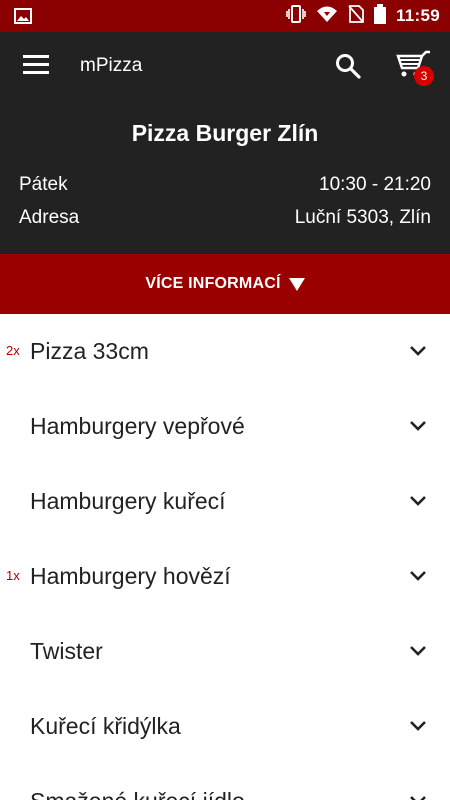  Describe the element at coordinates (362, 217) in the screenshot. I see `address-value: Luční 5303, Zlín` at that location.